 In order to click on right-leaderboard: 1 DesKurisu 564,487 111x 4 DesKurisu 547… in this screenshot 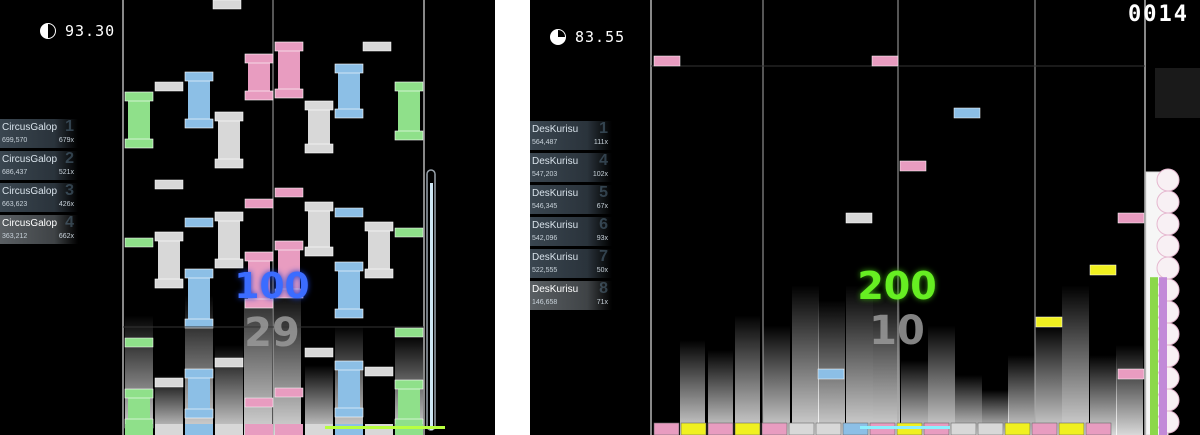, I will do `click(571, 216)`.